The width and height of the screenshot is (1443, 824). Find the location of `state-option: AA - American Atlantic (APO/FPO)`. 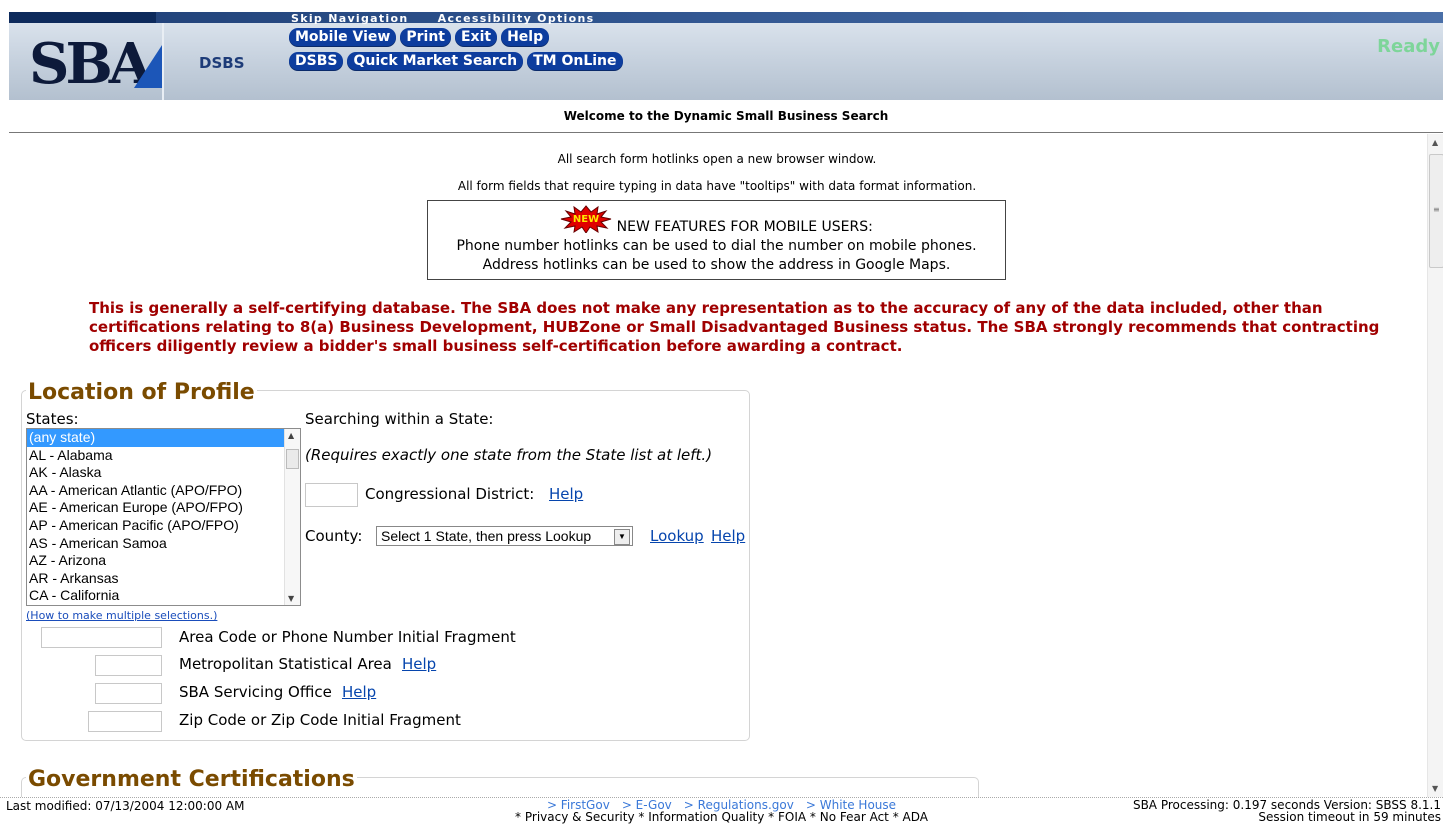

state-option: AA - American Atlantic (APO/FPO) is located at coordinates (163, 491).